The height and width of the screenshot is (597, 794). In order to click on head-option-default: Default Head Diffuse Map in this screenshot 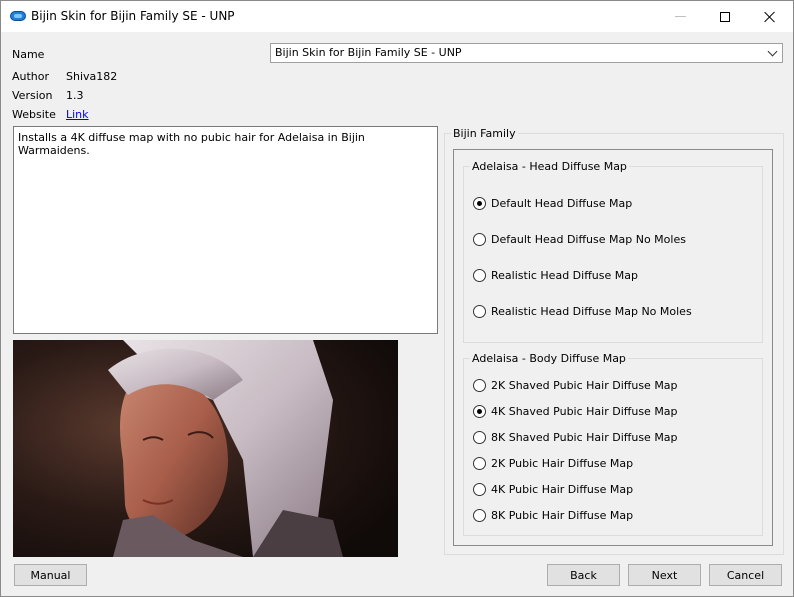, I will do `click(552, 203)`.